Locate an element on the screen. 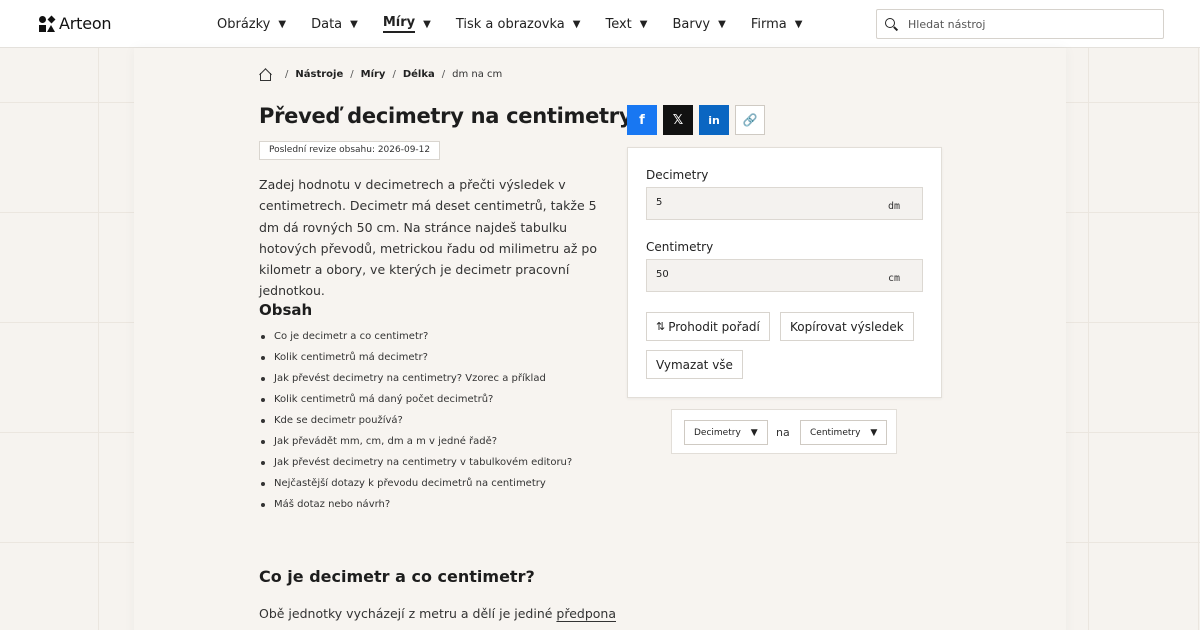  brand-logo: Arteon is located at coordinates (75, 23).